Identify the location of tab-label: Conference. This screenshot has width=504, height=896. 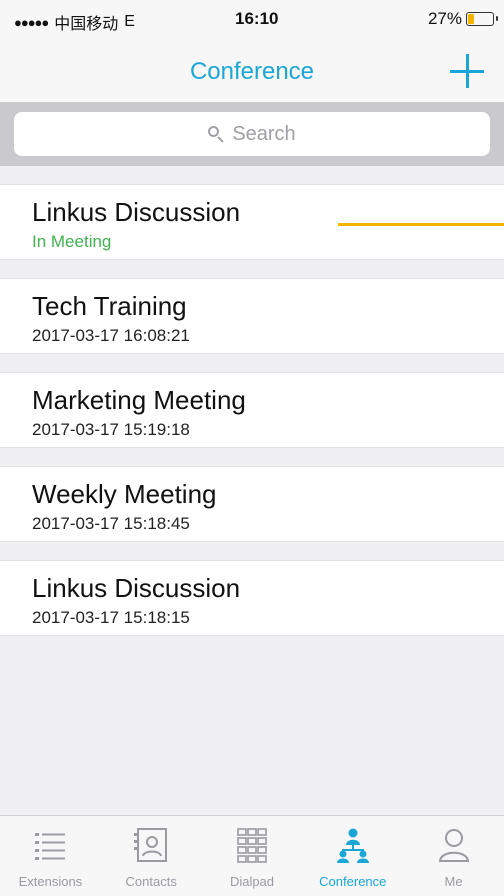
(353, 881).